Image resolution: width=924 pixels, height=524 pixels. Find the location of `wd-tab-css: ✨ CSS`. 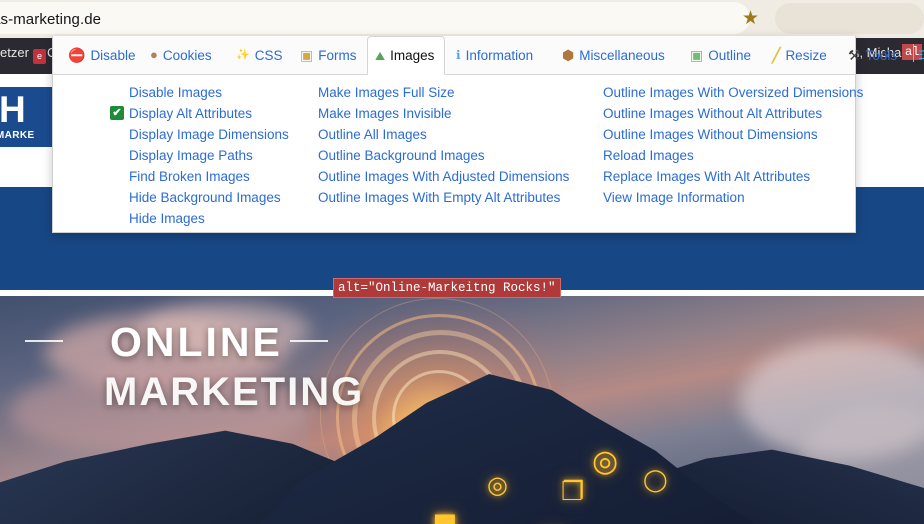

wd-tab-css: ✨ CSS is located at coordinates (260, 55).